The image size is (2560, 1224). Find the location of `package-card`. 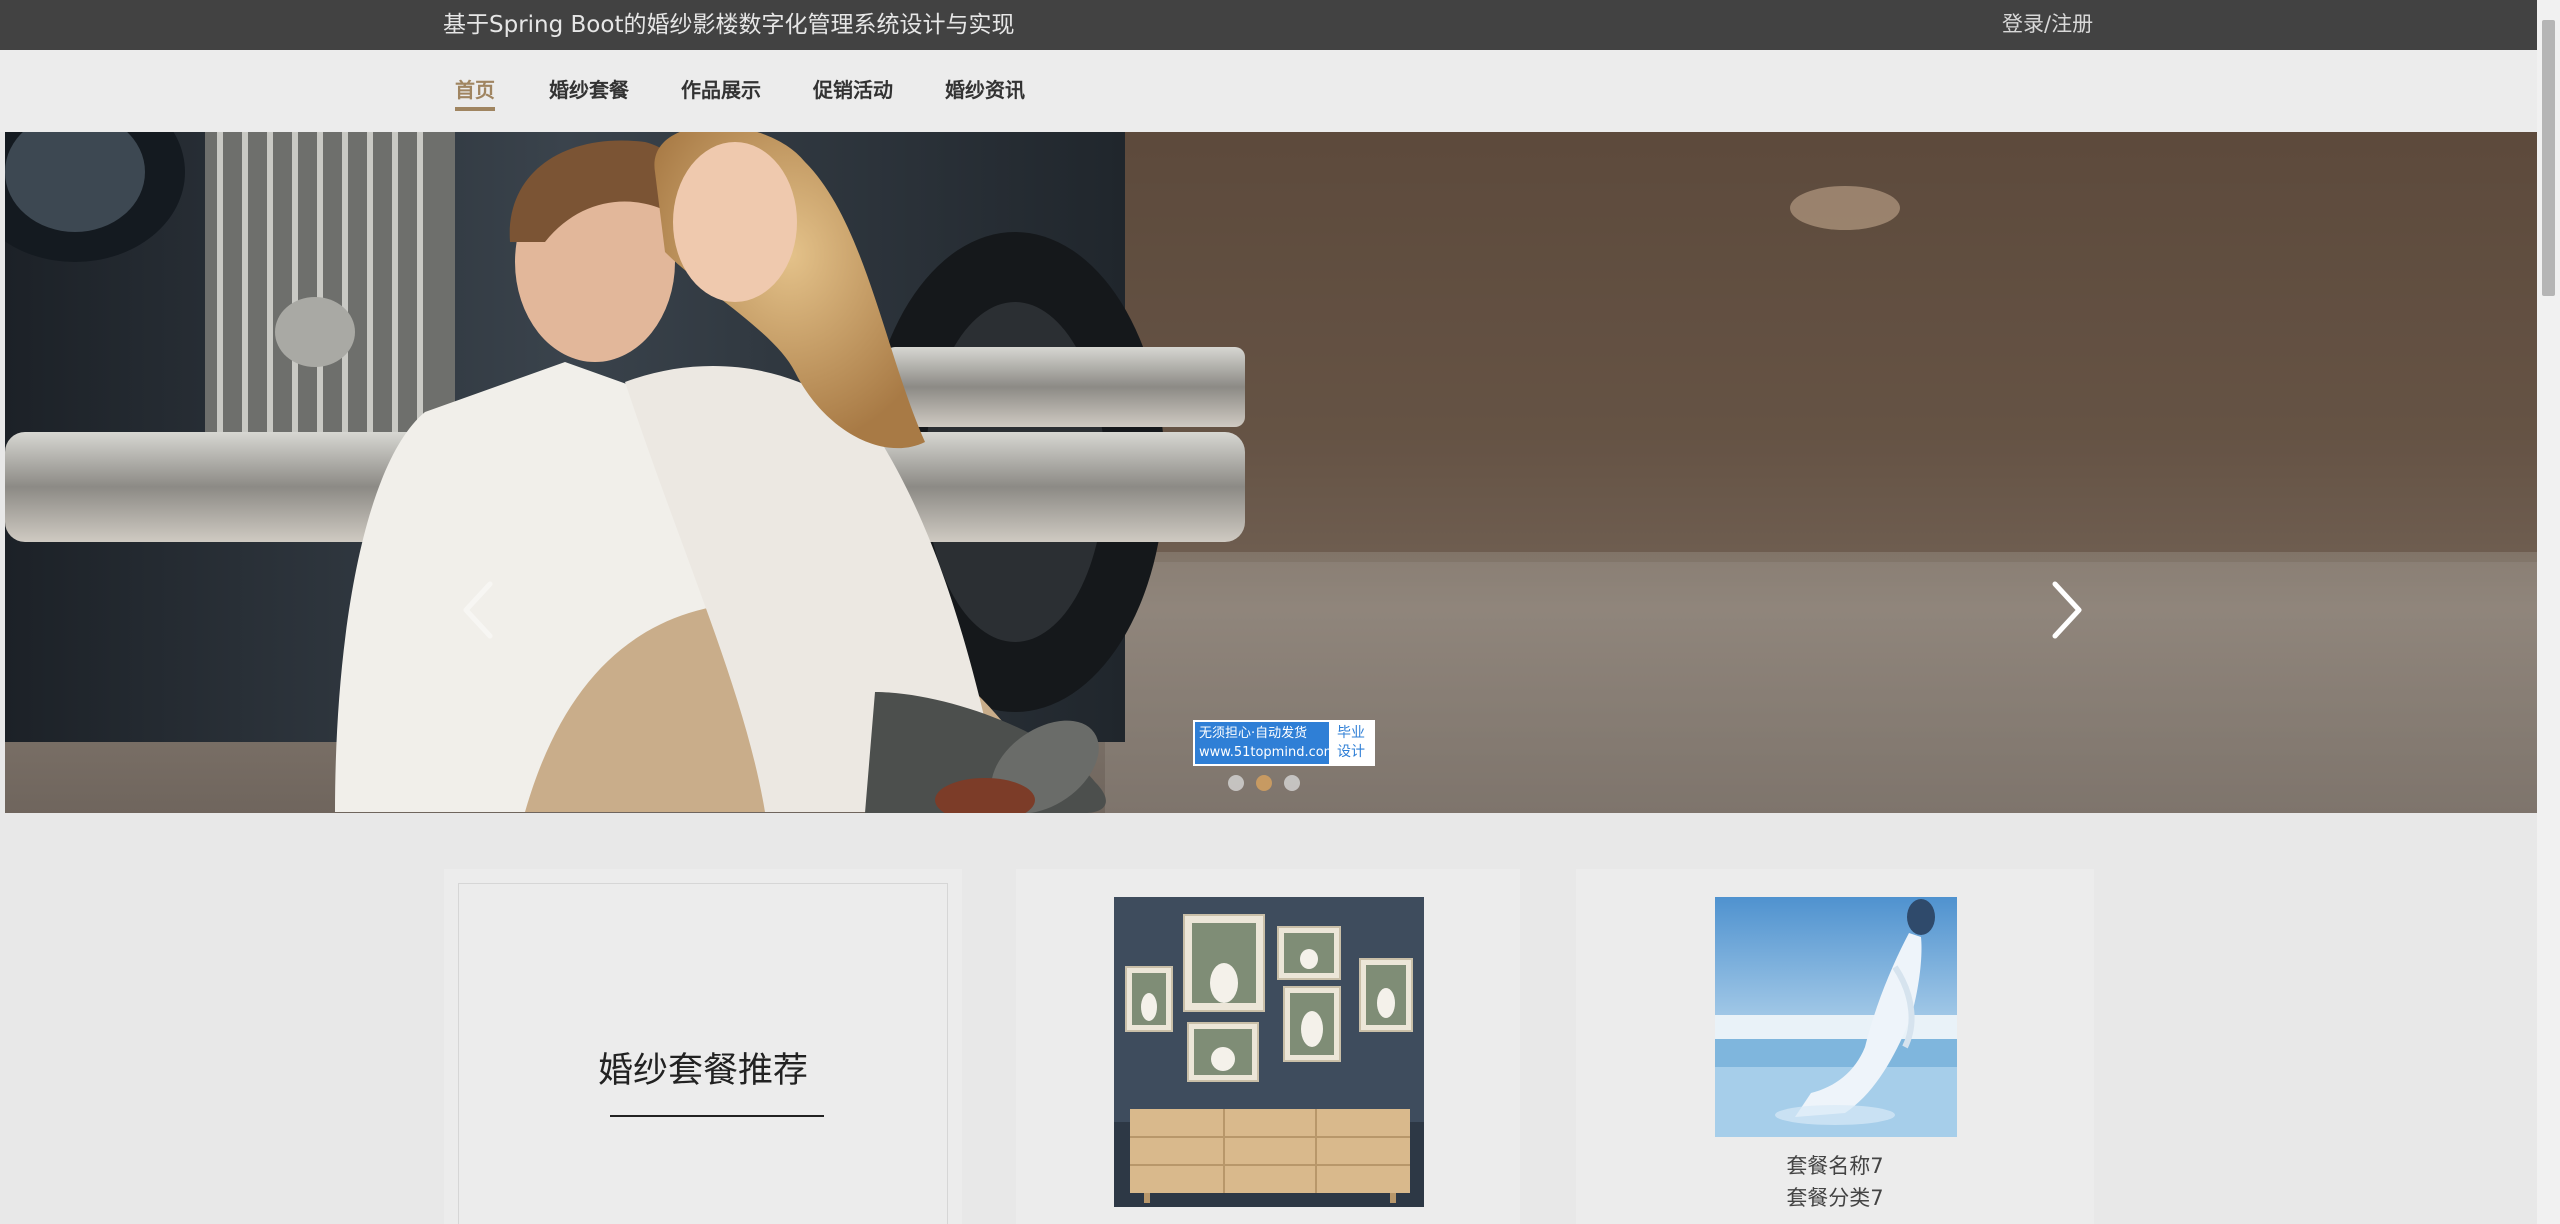

package-card is located at coordinates (1268, 1046).